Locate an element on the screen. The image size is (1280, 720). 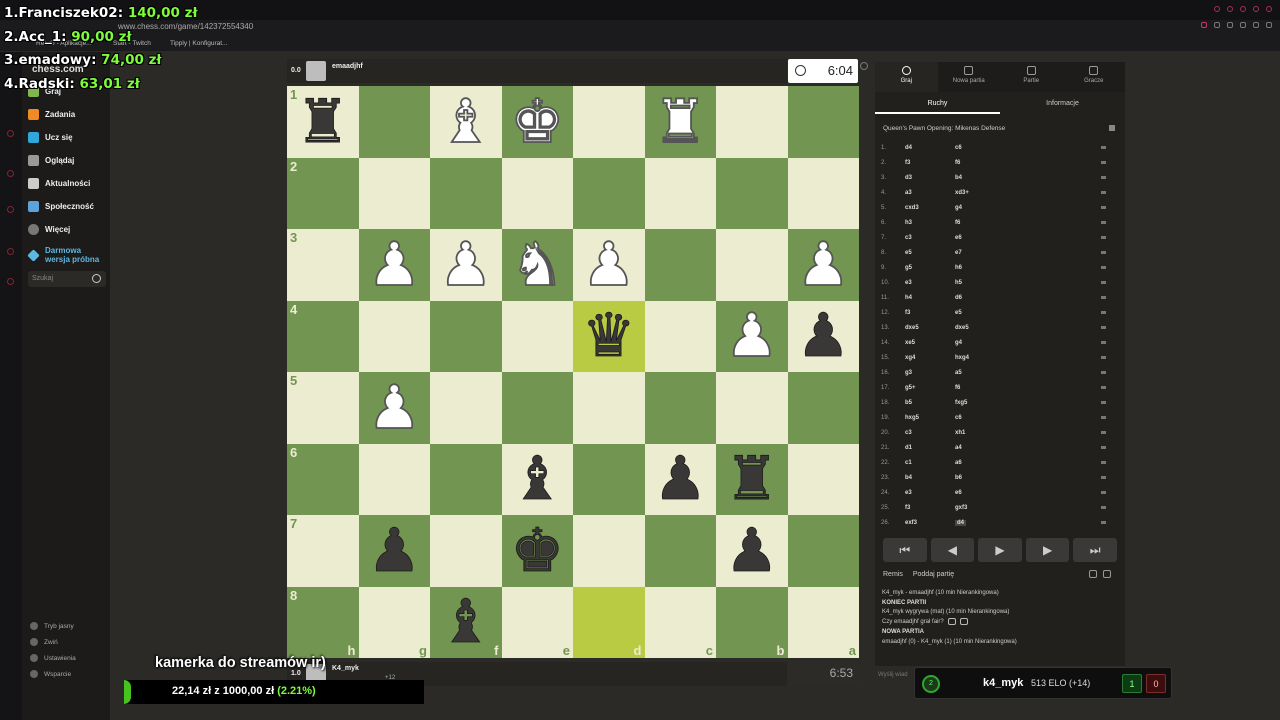
top-player-name: emaadjhf is located at coordinates (347, 66).